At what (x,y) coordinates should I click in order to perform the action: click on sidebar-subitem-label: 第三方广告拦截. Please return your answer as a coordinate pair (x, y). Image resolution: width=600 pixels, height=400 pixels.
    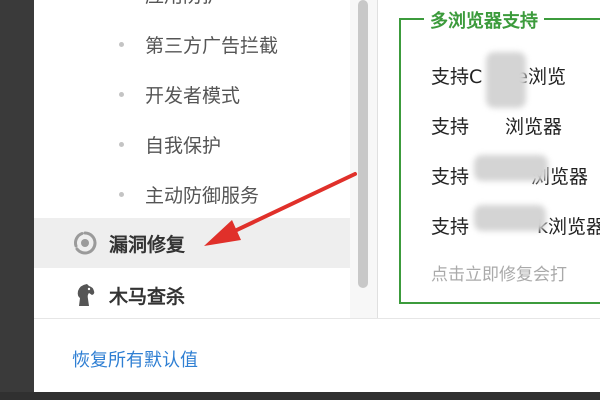
    Looking at the image, I should click on (212, 46).